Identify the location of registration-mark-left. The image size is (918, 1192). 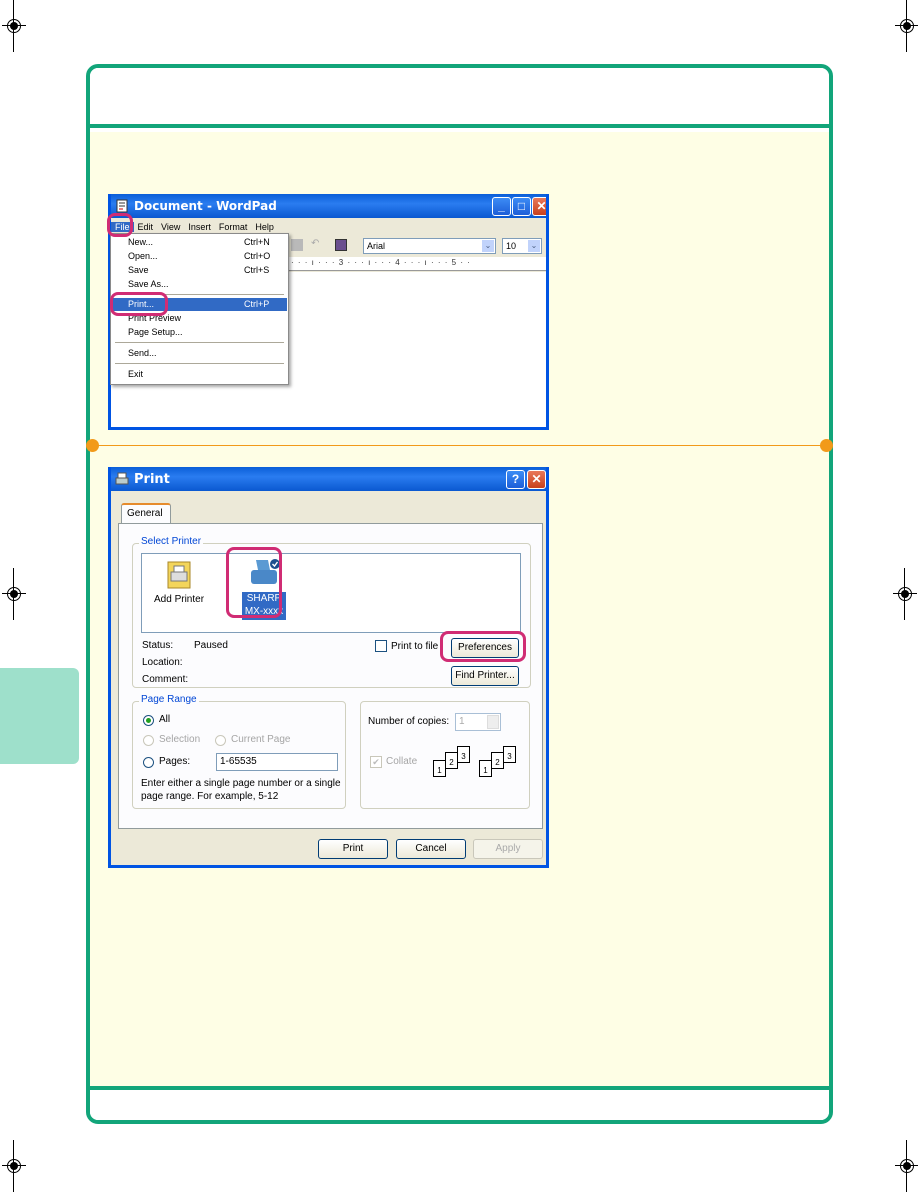
(14, 594).